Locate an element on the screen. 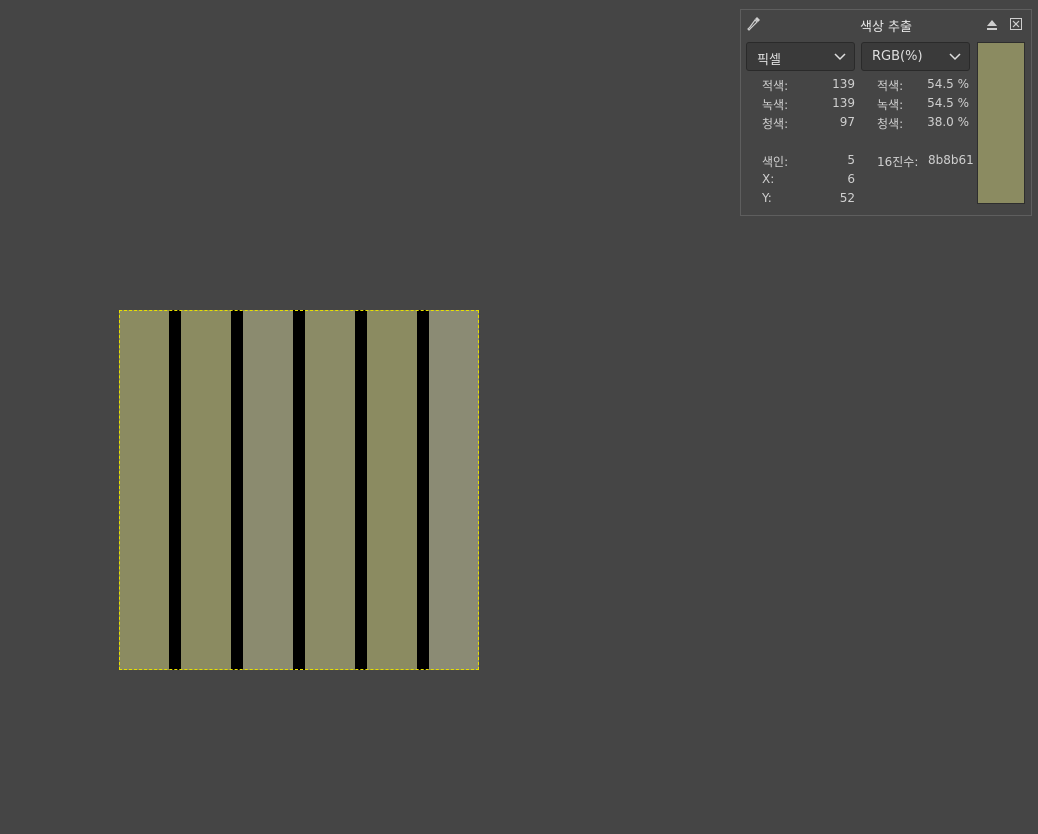 The width and height of the screenshot is (1038, 834). index-label: 색인: is located at coordinates (775, 162).